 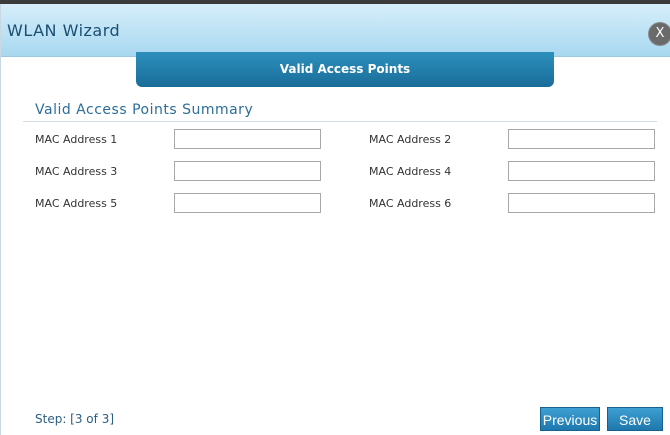 What do you see at coordinates (410, 139) in the screenshot?
I see `mac-address-2-label: MAC Address 2` at bounding box center [410, 139].